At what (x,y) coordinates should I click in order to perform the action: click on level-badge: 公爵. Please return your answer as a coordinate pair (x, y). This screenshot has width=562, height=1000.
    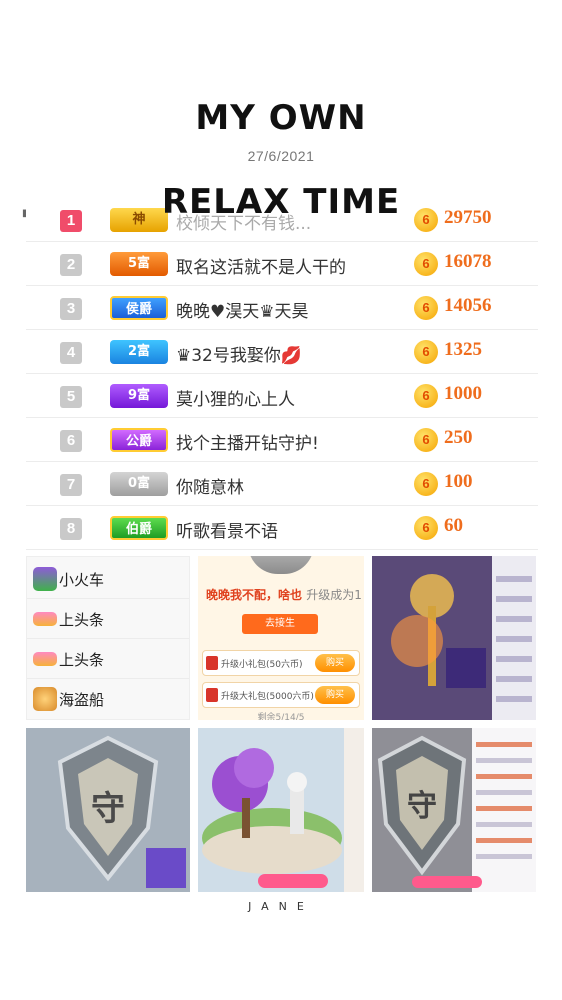
    Looking at the image, I should click on (139, 440).